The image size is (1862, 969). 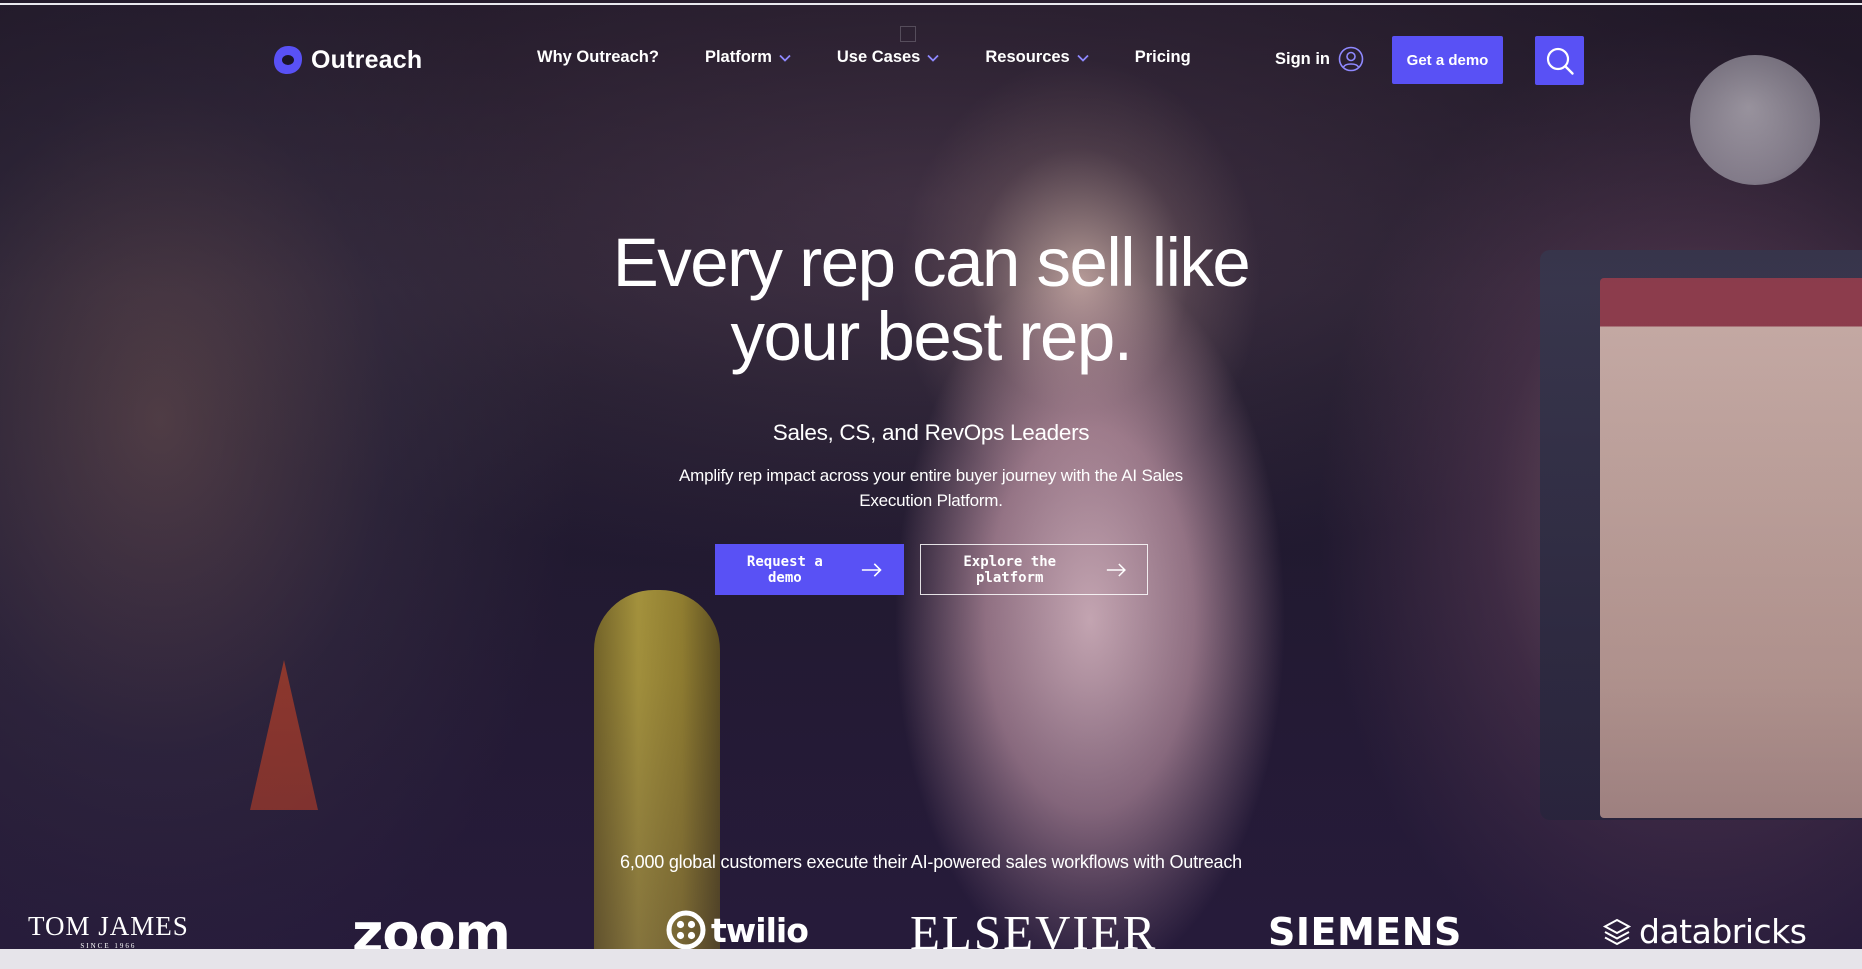 I want to click on outreach-logo: Outreach, so click(x=347, y=60).